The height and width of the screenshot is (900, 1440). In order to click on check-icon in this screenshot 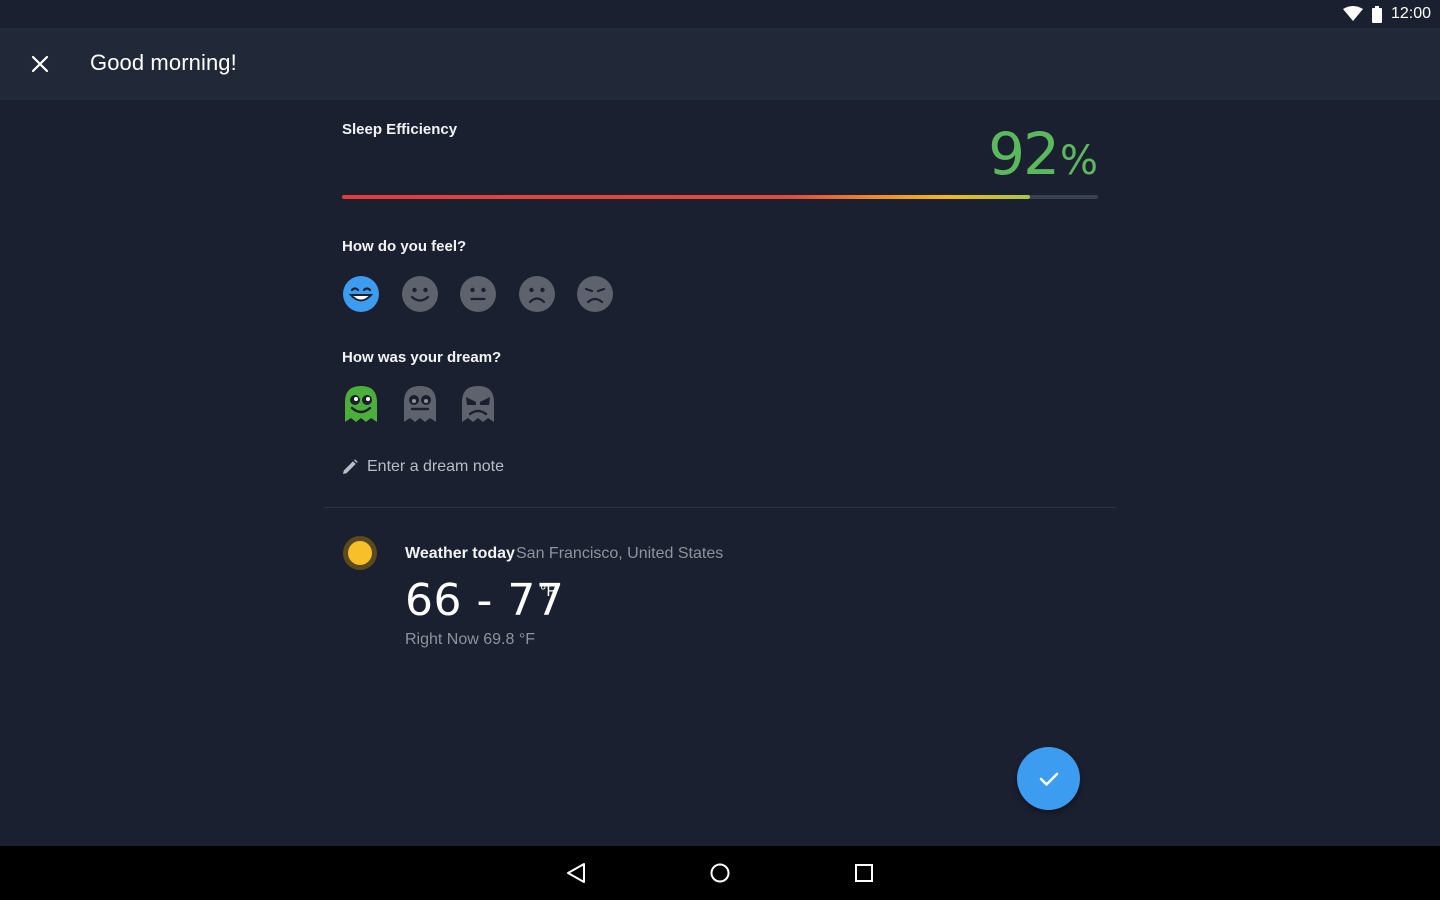, I will do `click(1048, 779)`.